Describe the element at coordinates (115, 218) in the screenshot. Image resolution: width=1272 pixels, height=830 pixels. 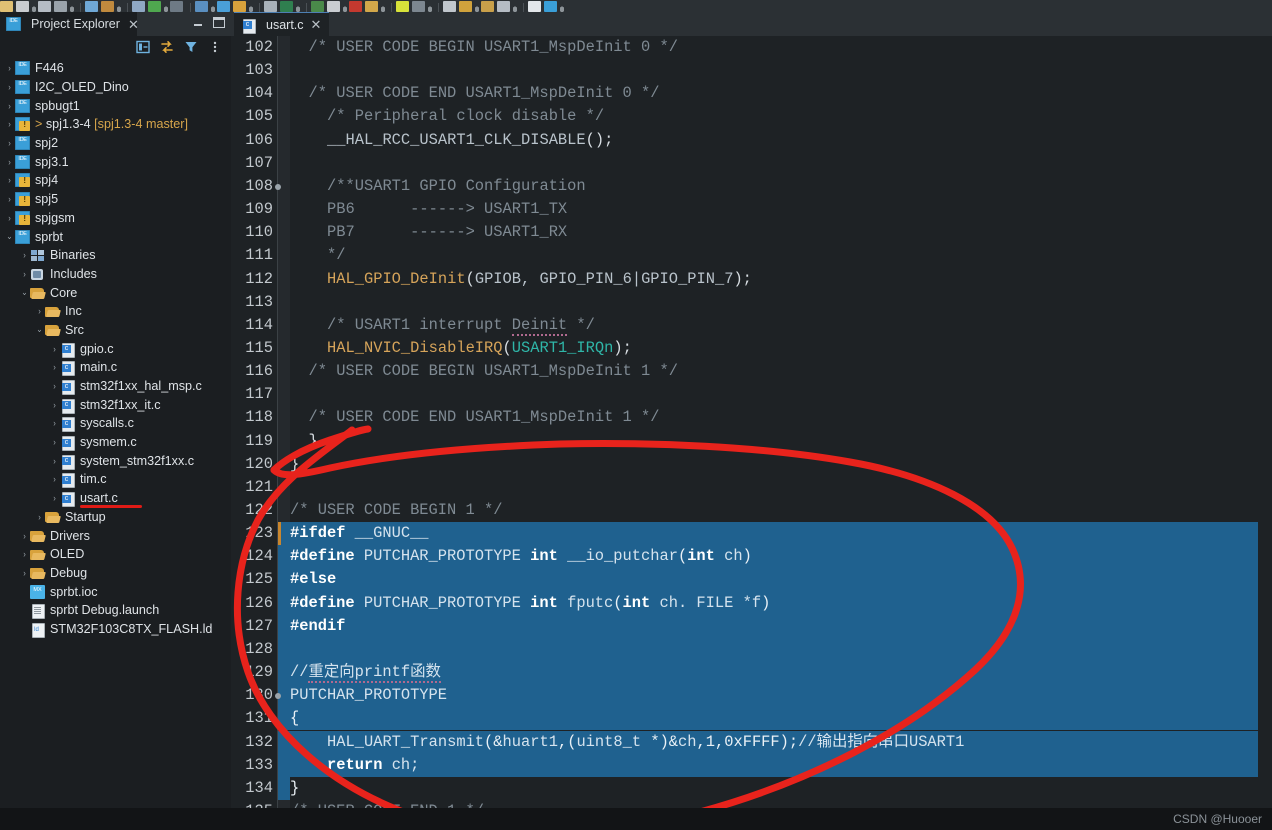
I see `tree-item-spjgsm: › spjgsm` at that location.